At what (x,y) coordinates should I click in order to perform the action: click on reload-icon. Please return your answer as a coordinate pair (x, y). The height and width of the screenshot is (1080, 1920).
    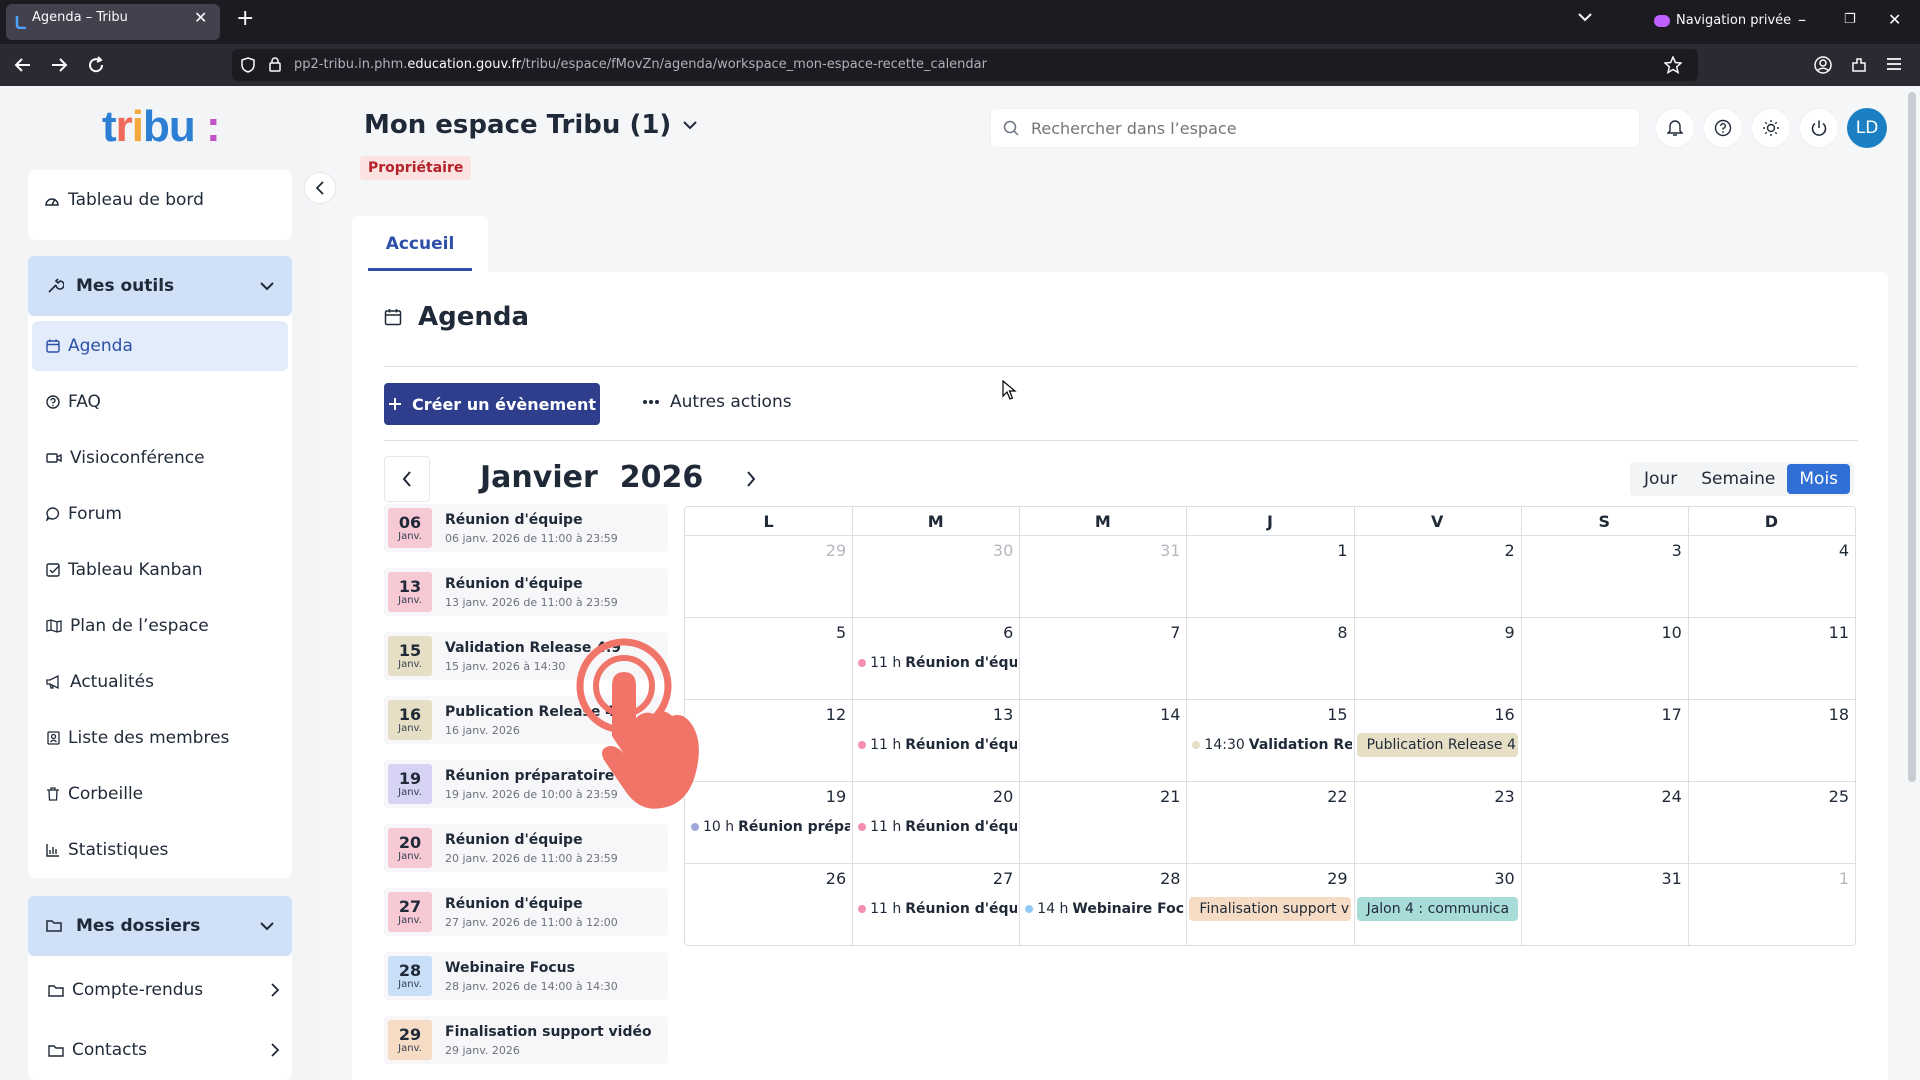
    Looking at the image, I should click on (96, 65).